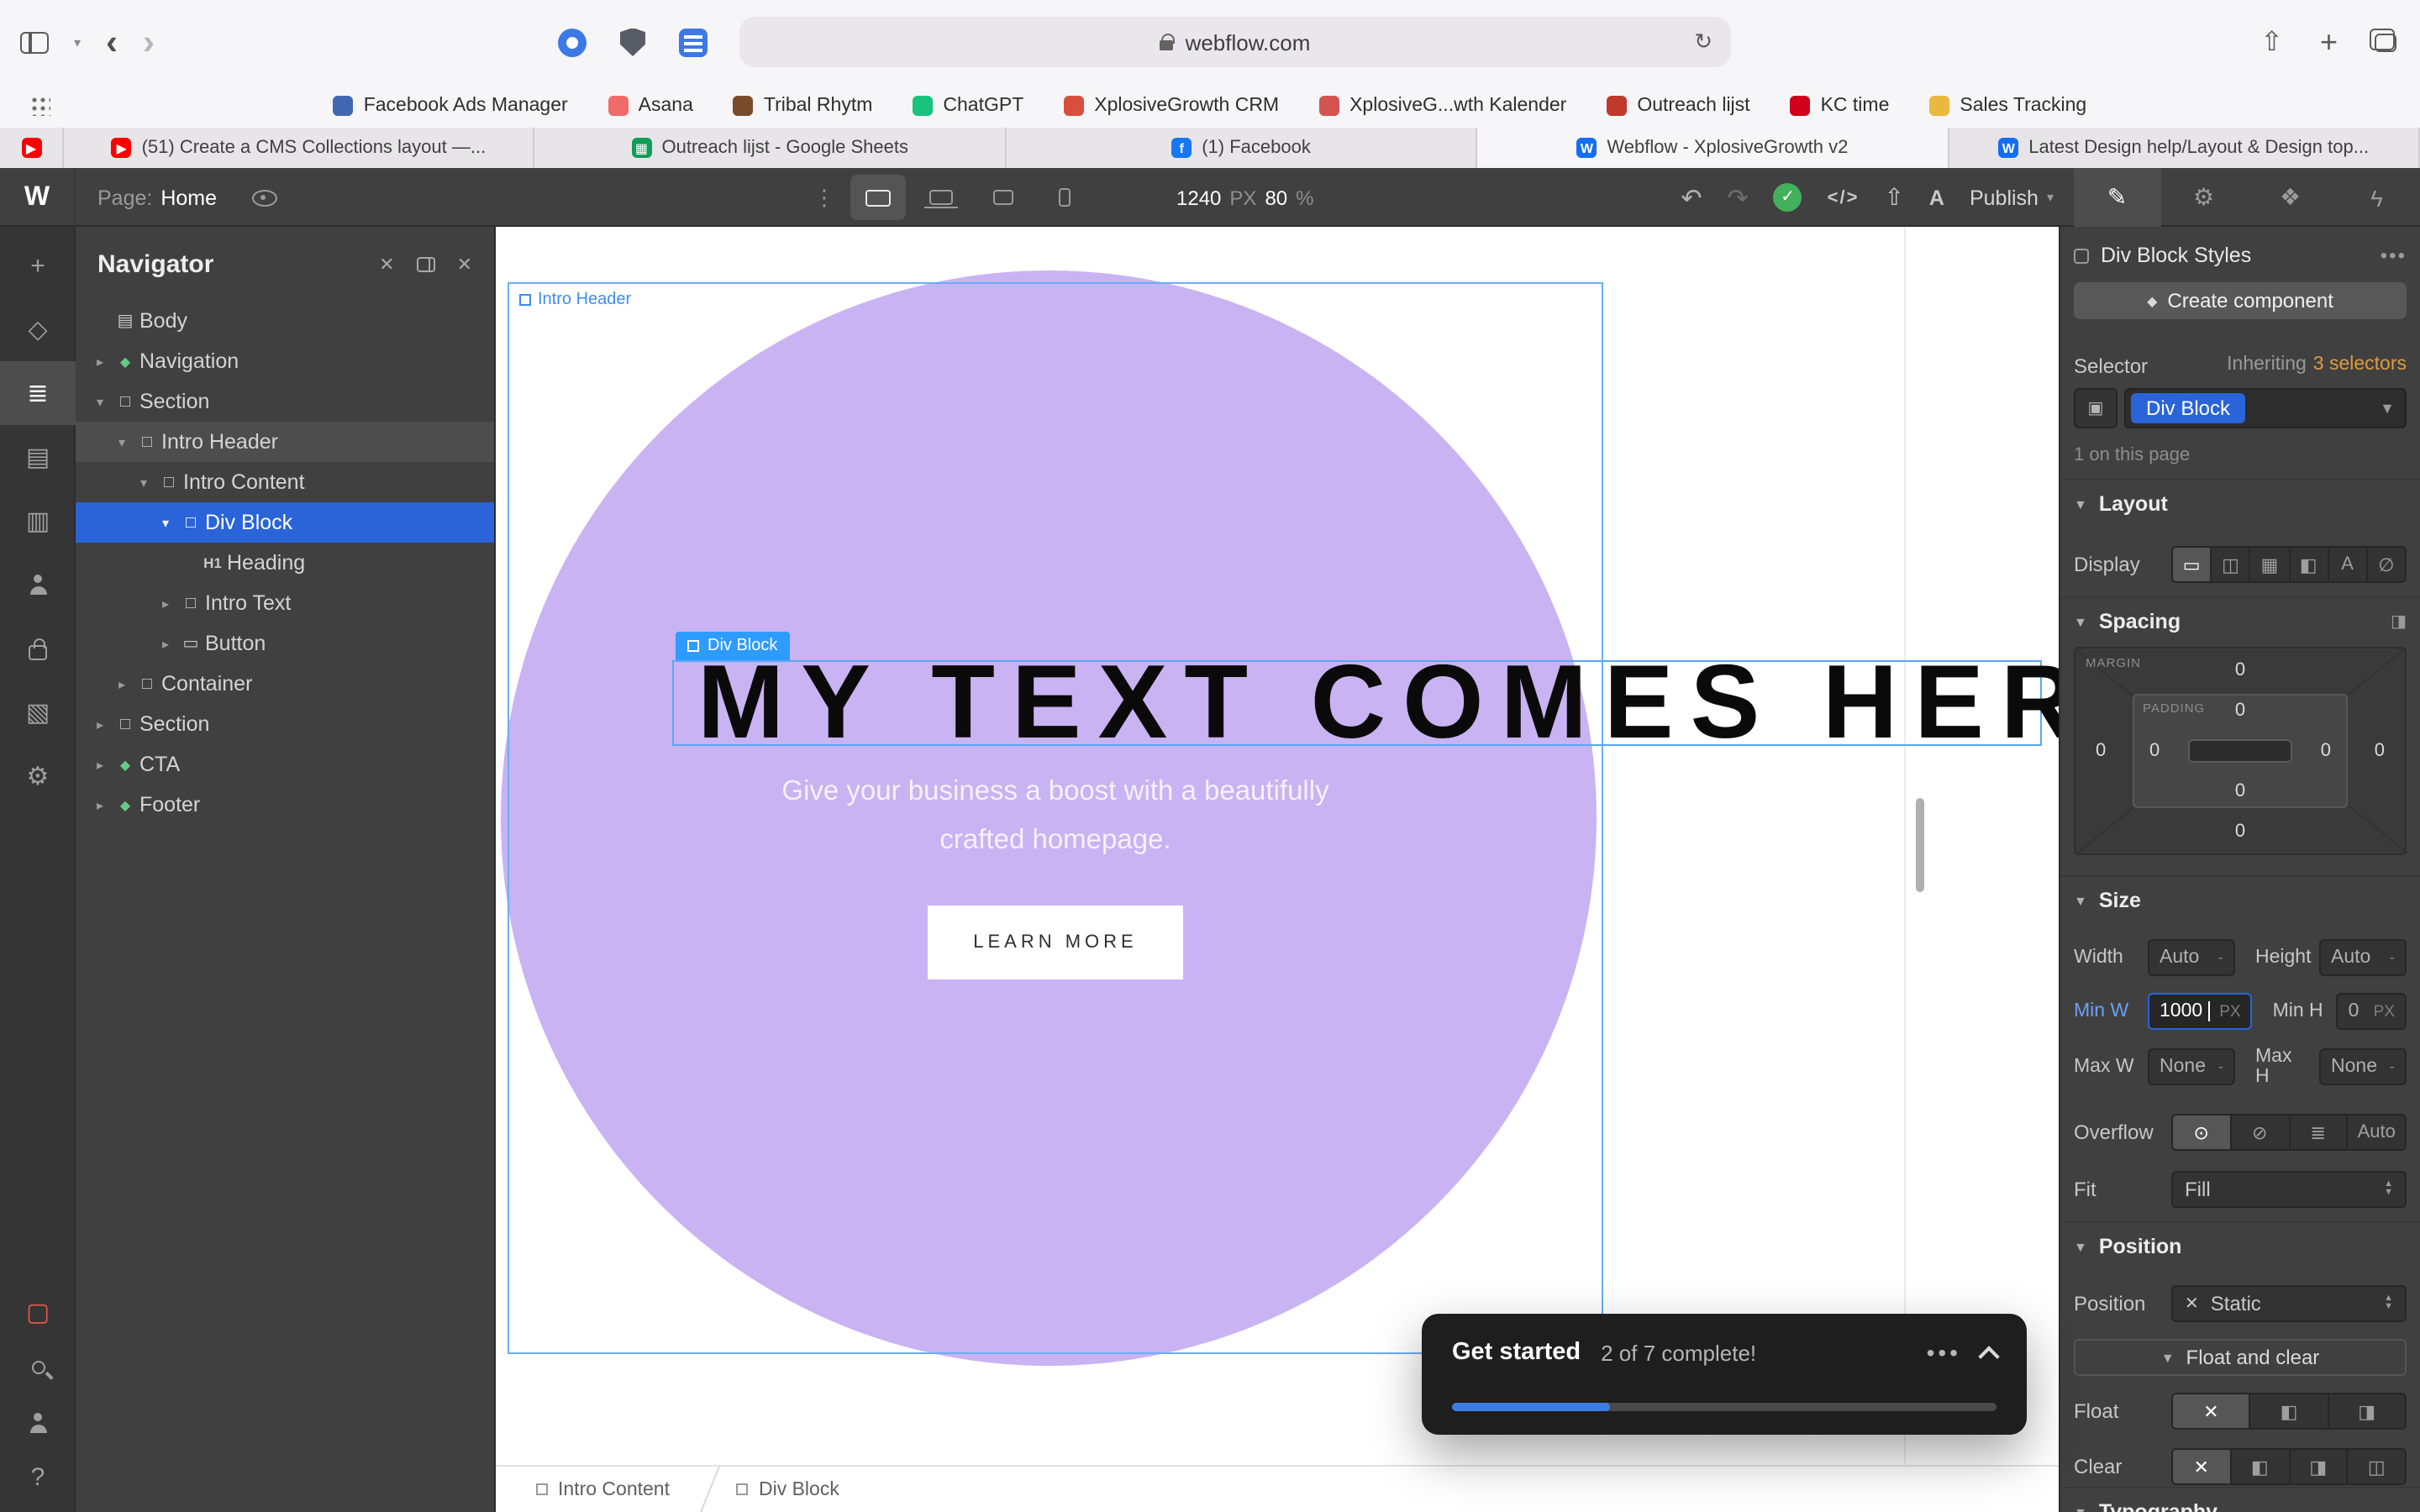 This screenshot has height=1512, width=2420. Describe the element at coordinates (285, 724) in the screenshot. I see `navigator-item-section: ▸ □ Section` at that location.